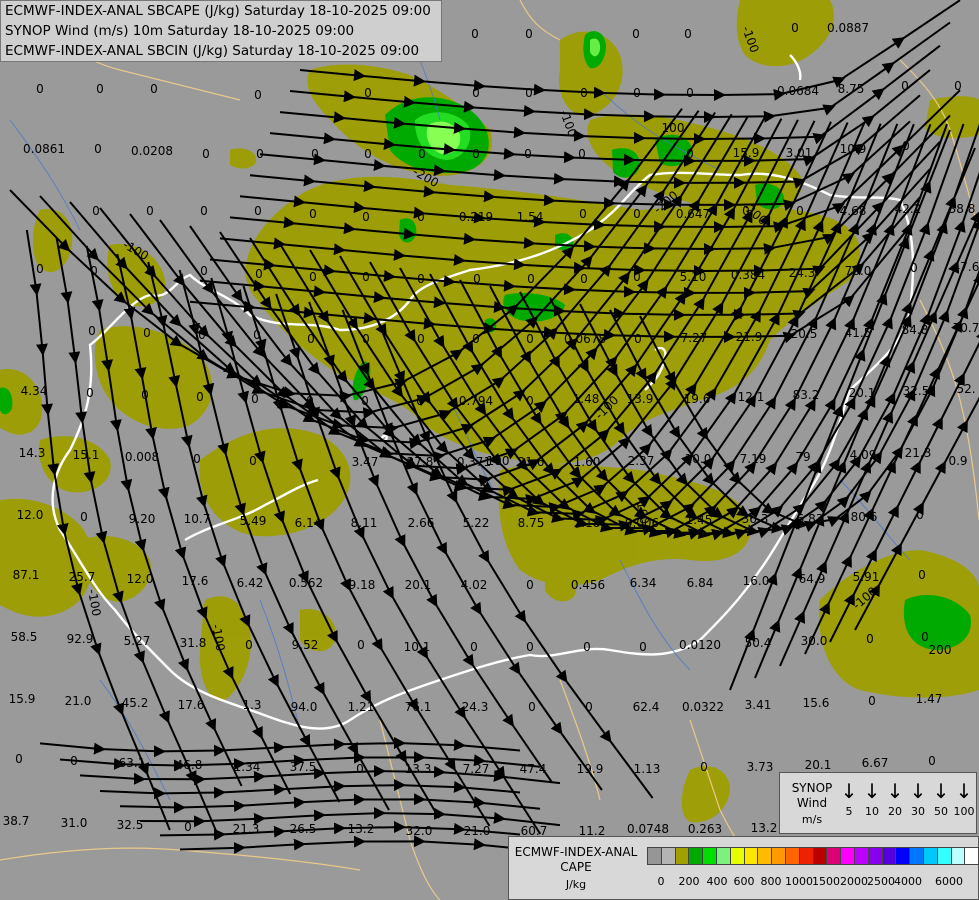 The width and height of the screenshot is (979, 900). Describe the element at coordinates (862, 393) in the screenshot. I see `station-value: 20.1` at that location.